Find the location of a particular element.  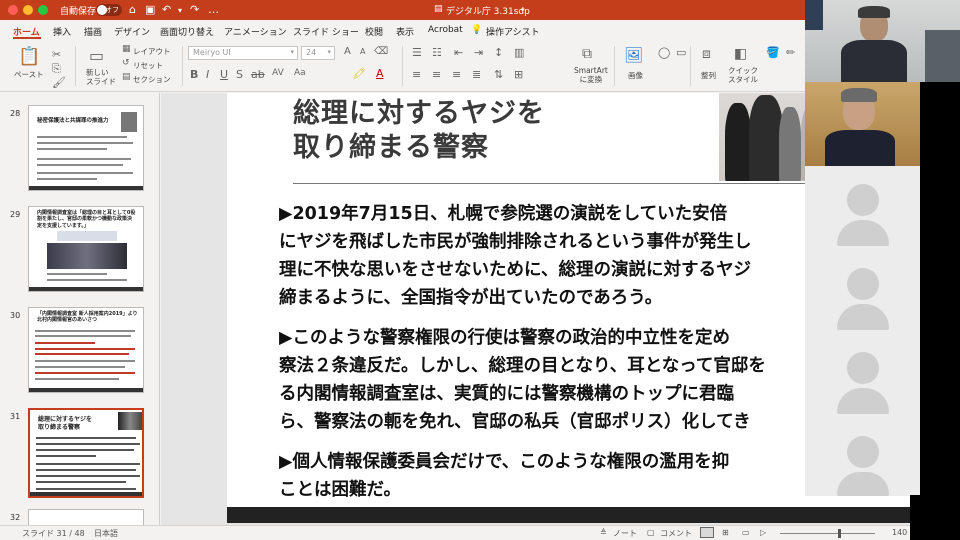

shadow-icon: S is located at coordinates (239, 74).